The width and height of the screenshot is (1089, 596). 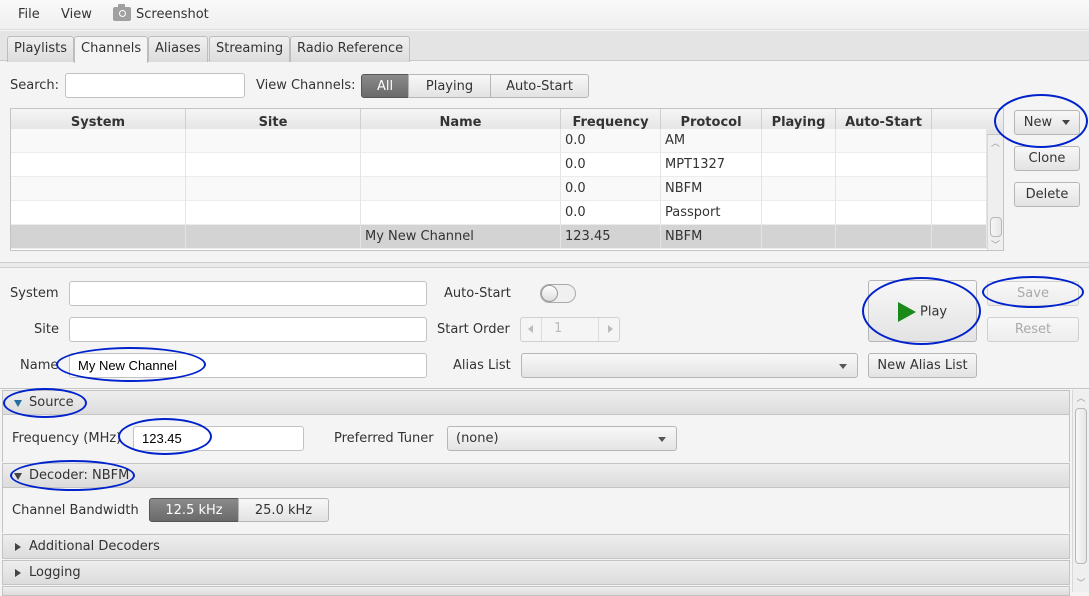 I want to click on new-button: New, so click(x=1047, y=122).